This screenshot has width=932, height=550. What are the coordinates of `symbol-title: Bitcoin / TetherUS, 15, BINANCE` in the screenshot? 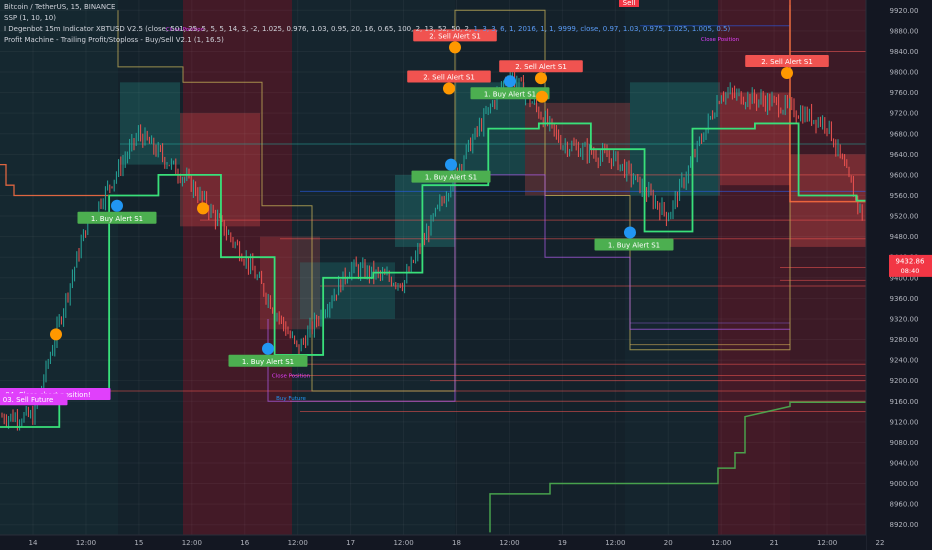 It's located at (59, 7).